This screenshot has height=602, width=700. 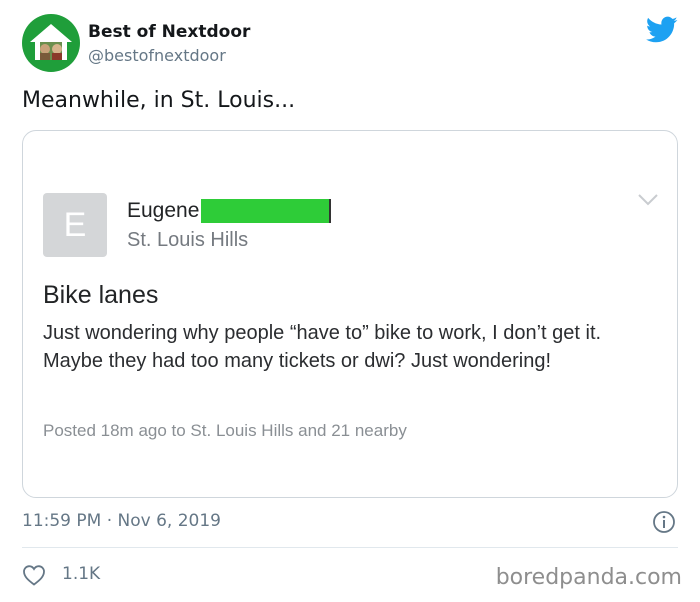 What do you see at coordinates (266, 211) in the screenshot?
I see `redaction-bar` at bounding box center [266, 211].